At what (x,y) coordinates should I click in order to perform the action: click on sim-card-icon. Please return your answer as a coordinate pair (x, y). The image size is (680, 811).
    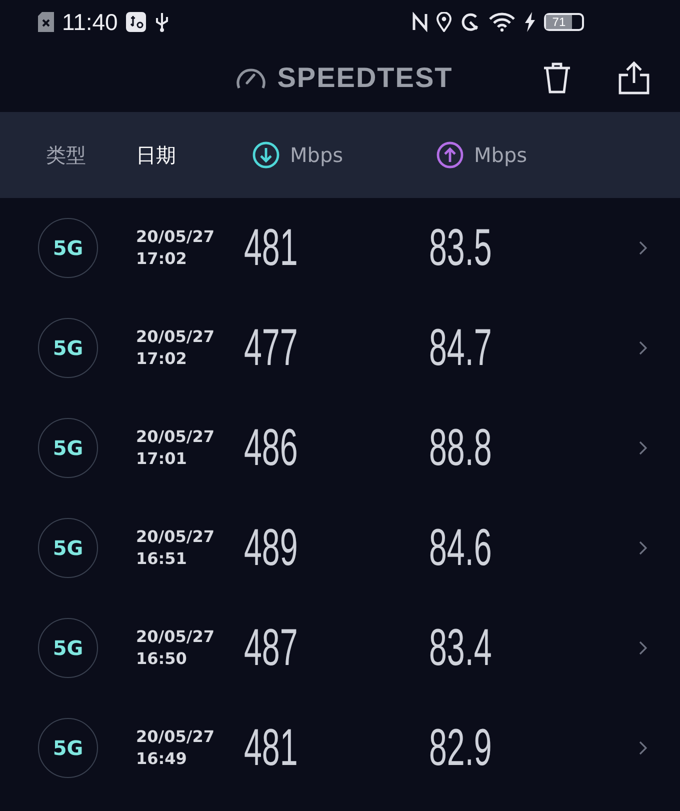
    Looking at the image, I should click on (46, 22).